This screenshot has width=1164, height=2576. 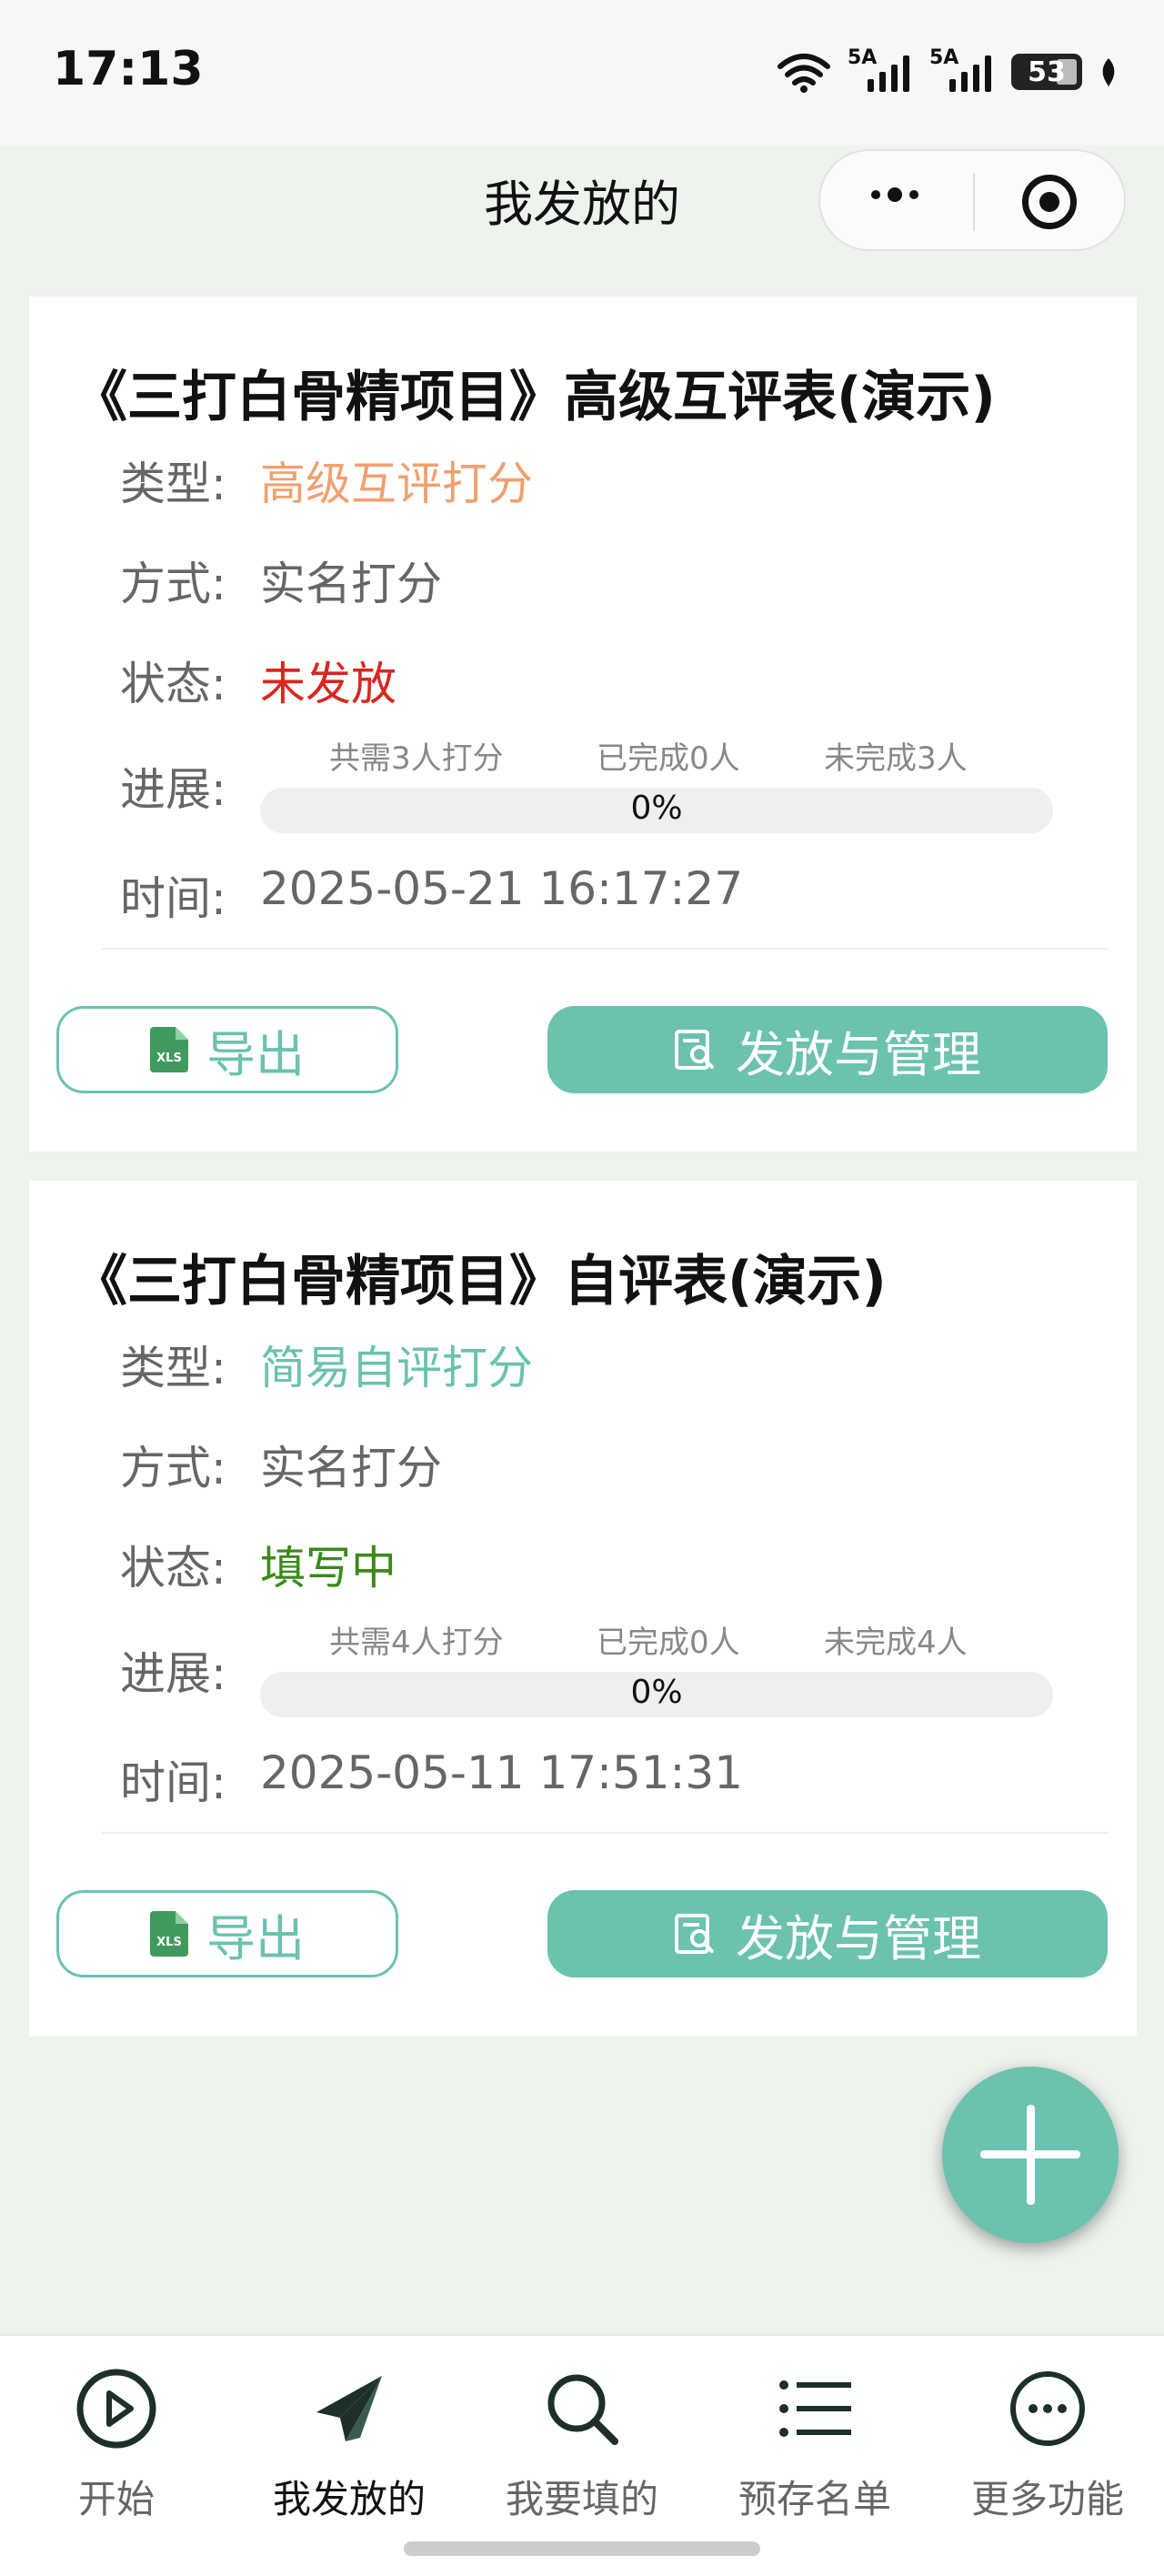 What do you see at coordinates (896, 1643) in the screenshot?
I see `progress-todo: 未完成4人` at bounding box center [896, 1643].